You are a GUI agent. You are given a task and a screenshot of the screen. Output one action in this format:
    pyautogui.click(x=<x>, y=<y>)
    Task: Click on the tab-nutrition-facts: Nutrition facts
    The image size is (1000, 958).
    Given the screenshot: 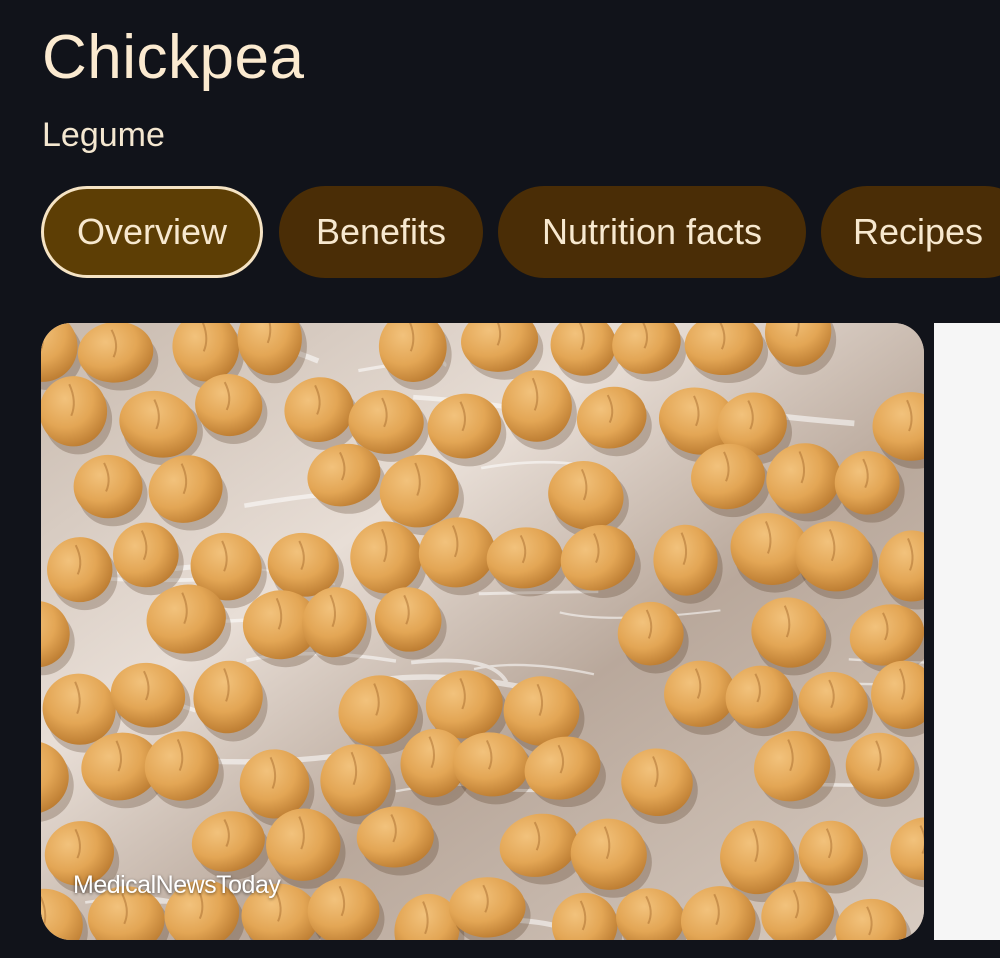 What is the action you would take?
    pyautogui.click(x=652, y=232)
    